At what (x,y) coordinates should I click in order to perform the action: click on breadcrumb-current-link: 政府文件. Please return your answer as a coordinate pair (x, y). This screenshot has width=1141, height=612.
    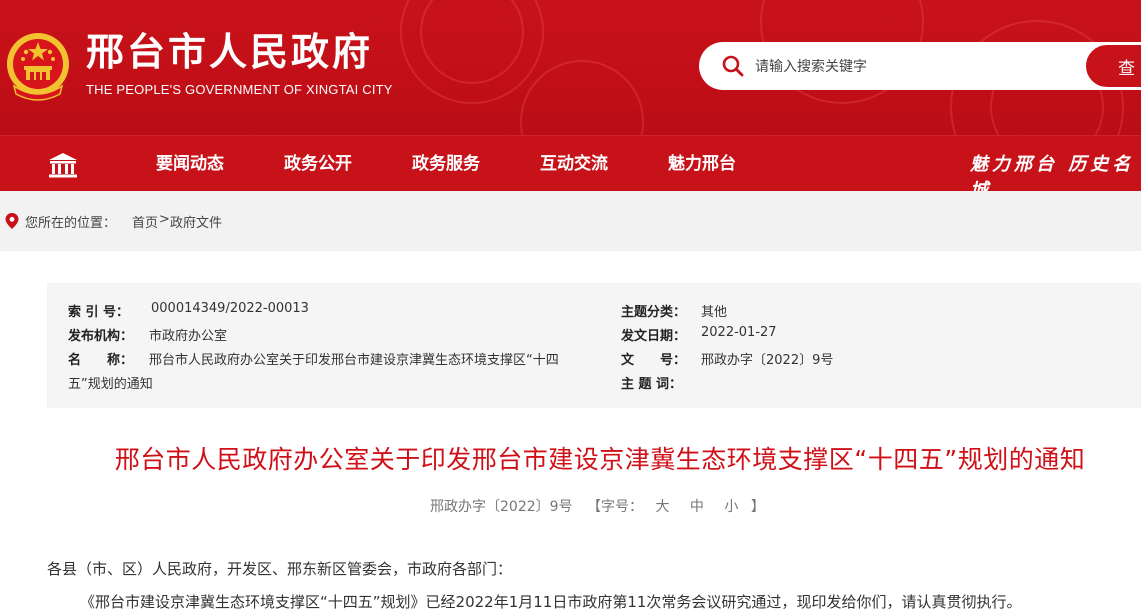
    Looking at the image, I should click on (196, 221).